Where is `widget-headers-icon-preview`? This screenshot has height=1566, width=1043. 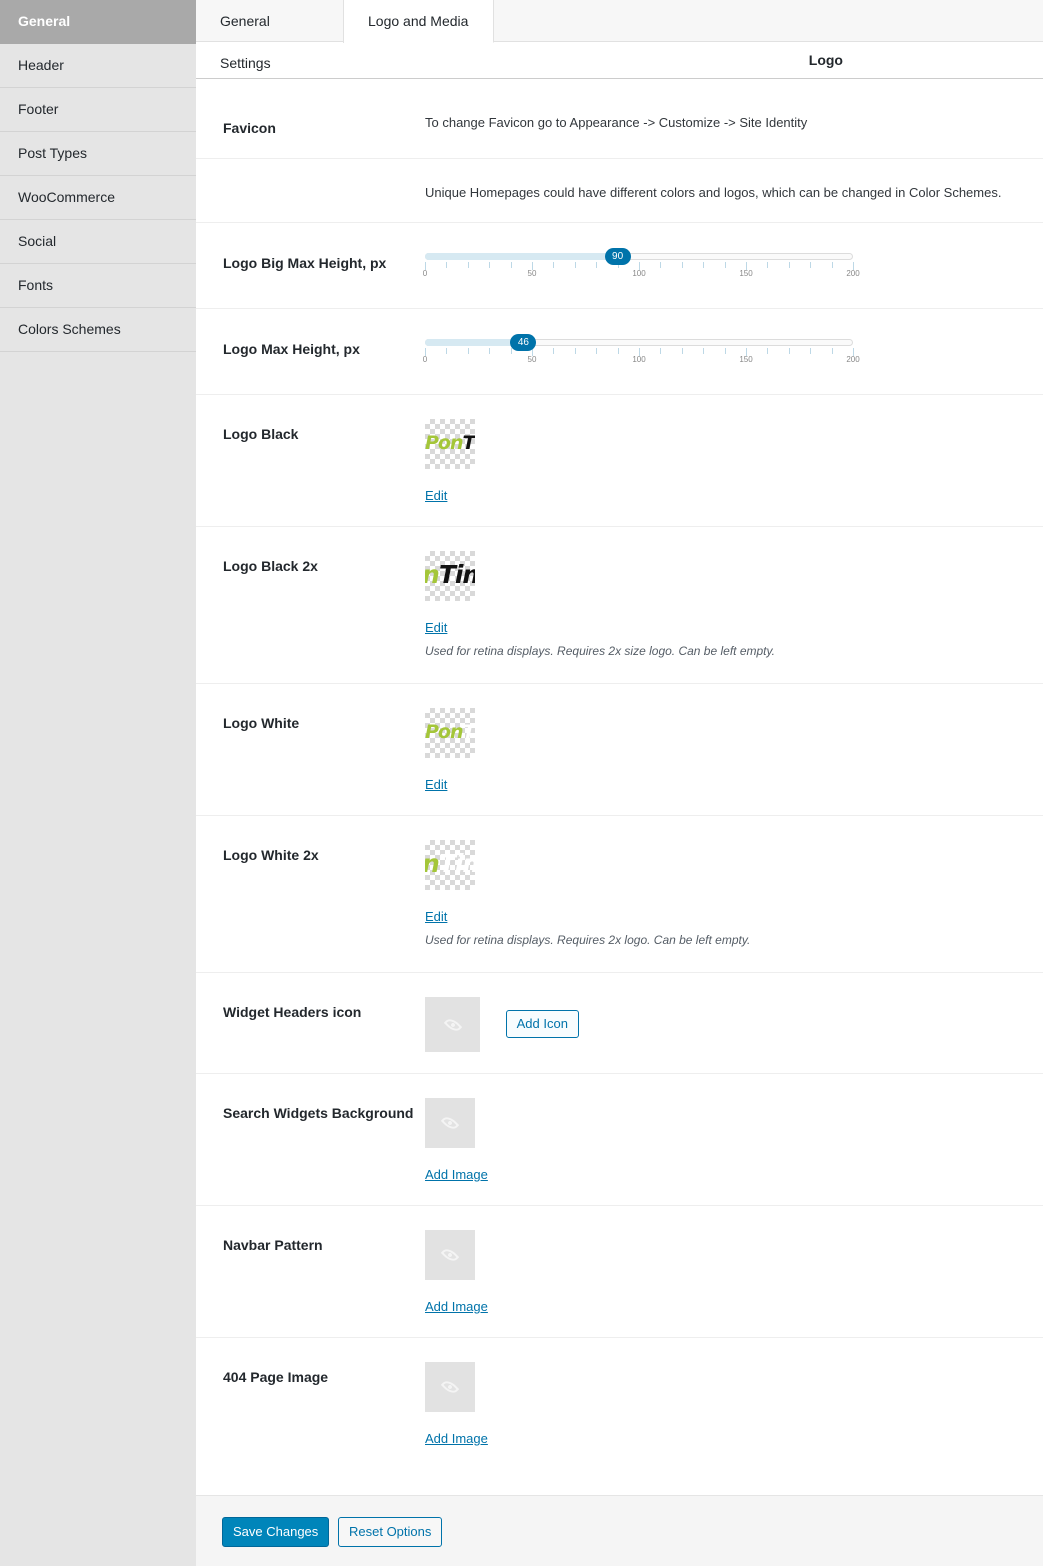
widget-headers-icon-preview is located at coordinates (452, 1024).